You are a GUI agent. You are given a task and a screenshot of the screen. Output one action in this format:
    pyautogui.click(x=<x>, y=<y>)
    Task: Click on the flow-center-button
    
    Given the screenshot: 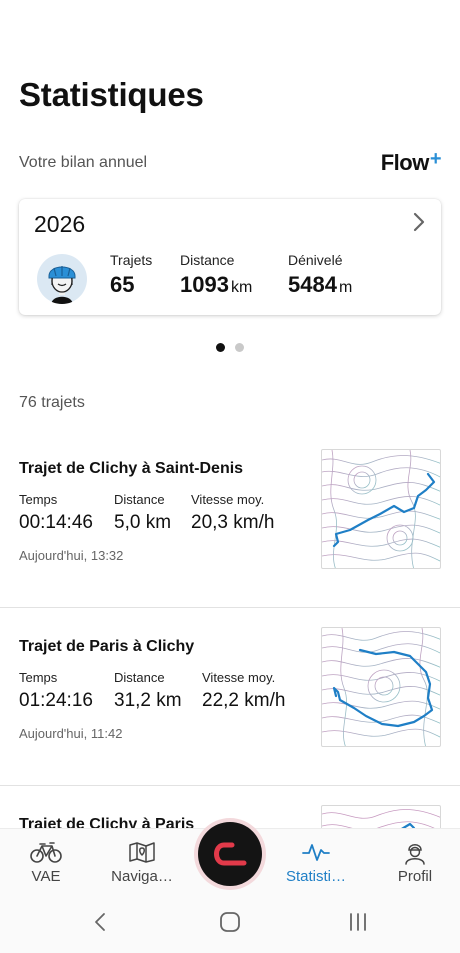 What is the action you would take?
    pyautogui.click(x=230, y=854)
    